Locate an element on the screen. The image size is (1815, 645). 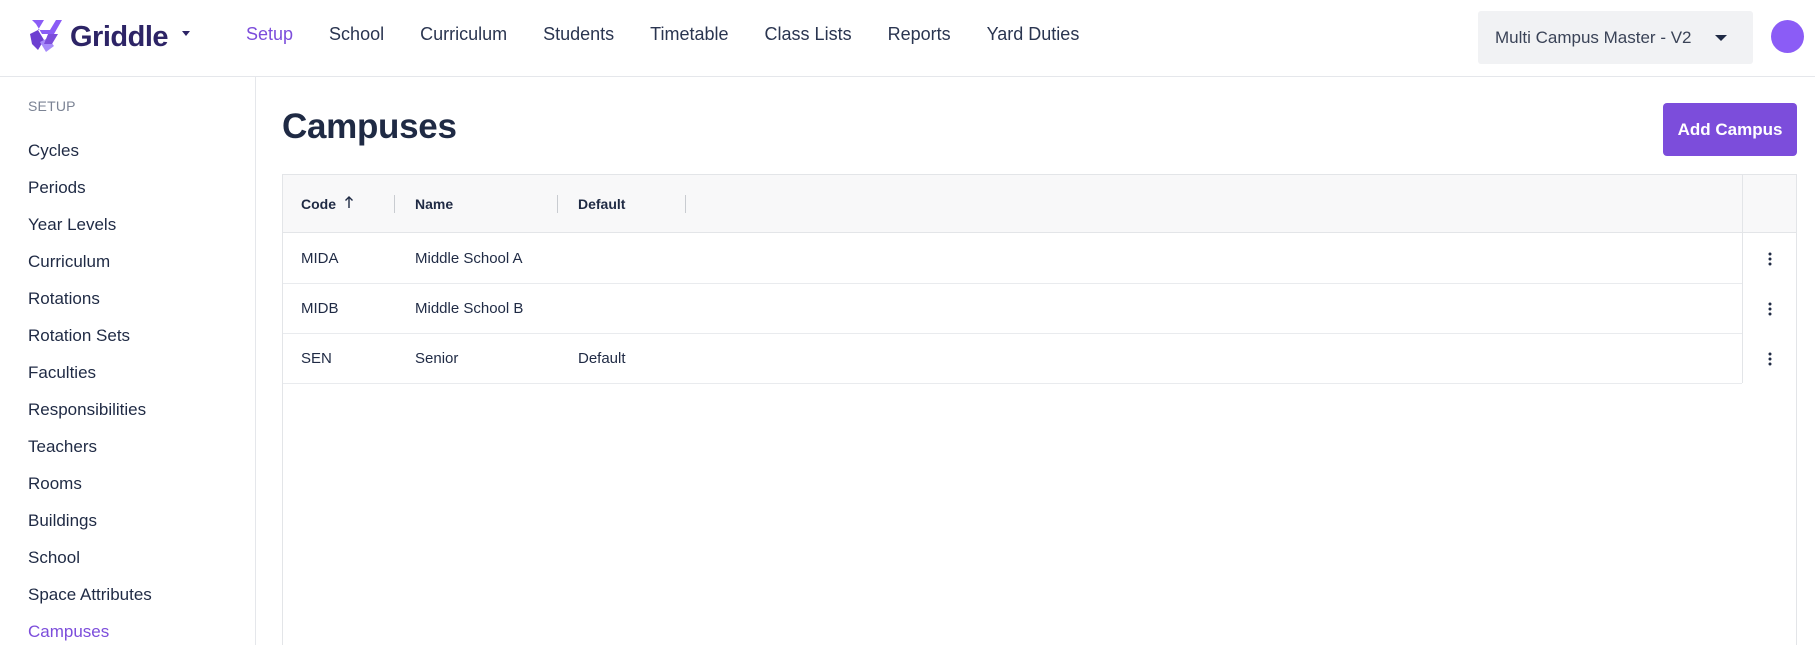
add-campus-button: Add Campus is located at coordinates (1730, 129).